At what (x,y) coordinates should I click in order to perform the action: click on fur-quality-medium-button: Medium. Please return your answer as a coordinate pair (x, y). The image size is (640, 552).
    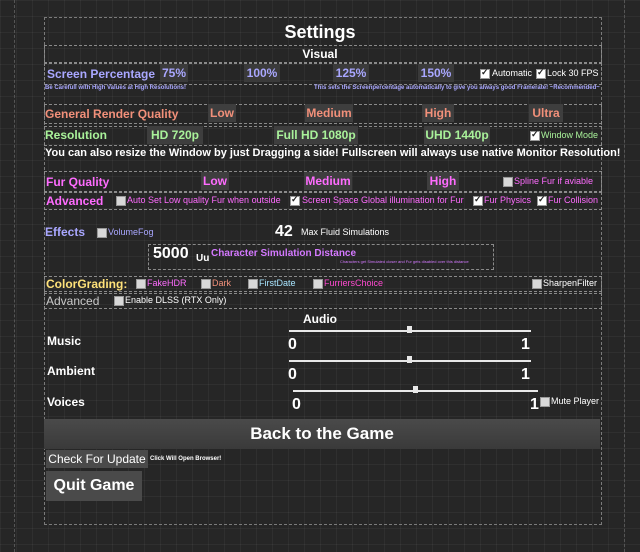
    Looking at the image, I should click on (328, 181).